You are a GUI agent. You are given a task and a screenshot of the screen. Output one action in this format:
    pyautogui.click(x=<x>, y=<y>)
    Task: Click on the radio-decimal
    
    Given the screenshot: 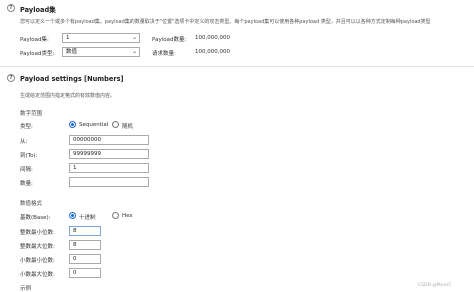 What is the action you would take?
    pyautogui.click(x=72, y=215)
    